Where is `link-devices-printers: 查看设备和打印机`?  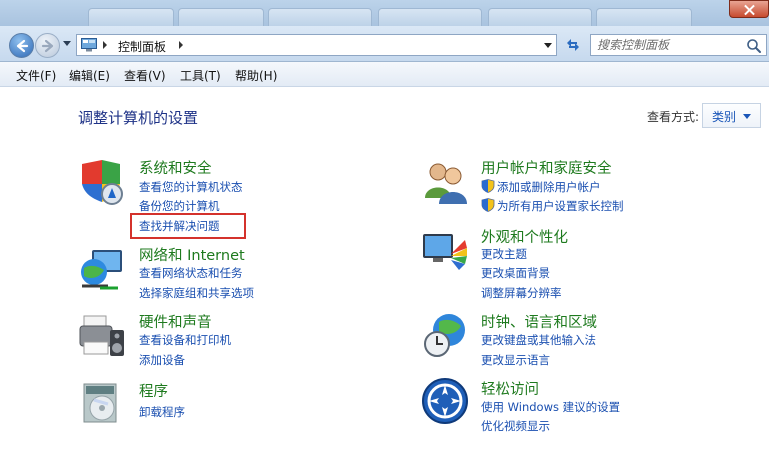
link-devices-printers: 查看设备和打印机 is located at coordinates (185, 340).